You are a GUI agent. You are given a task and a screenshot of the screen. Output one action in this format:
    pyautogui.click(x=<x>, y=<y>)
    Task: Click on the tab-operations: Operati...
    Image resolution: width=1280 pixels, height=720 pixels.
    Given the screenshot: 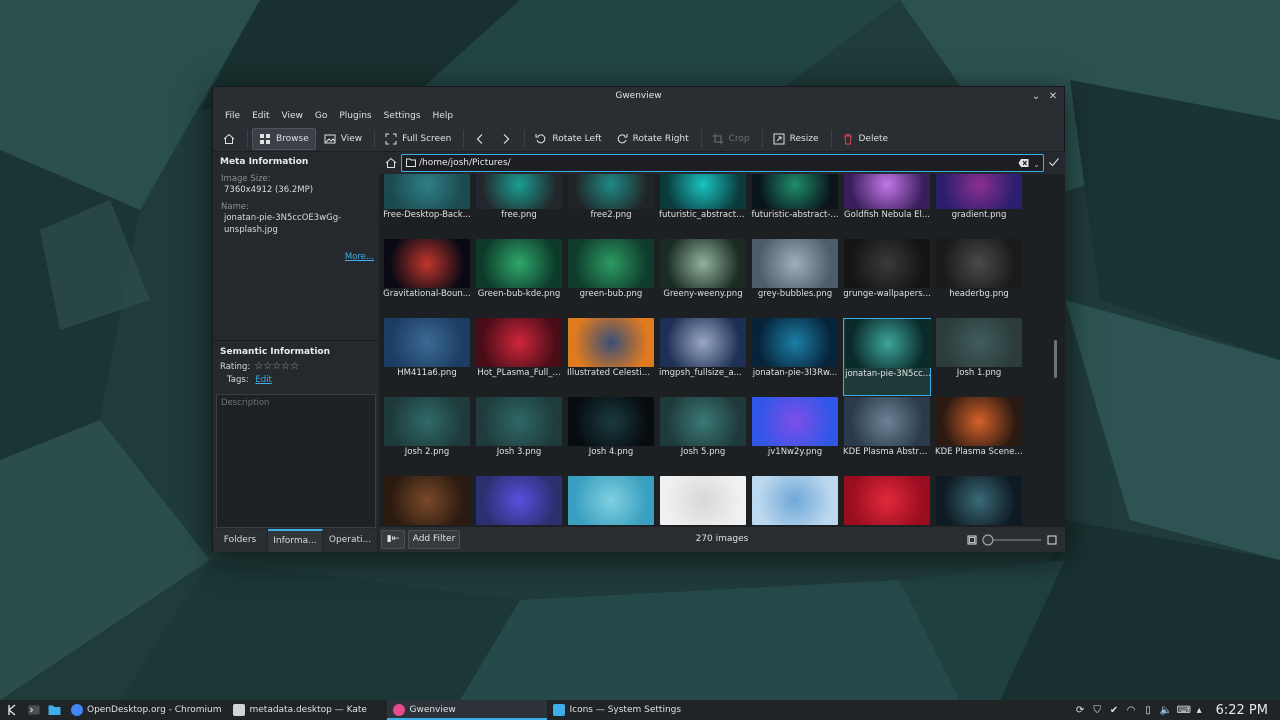 What is the action you would take?
    pyautogui.click(x=350, y=540)
    